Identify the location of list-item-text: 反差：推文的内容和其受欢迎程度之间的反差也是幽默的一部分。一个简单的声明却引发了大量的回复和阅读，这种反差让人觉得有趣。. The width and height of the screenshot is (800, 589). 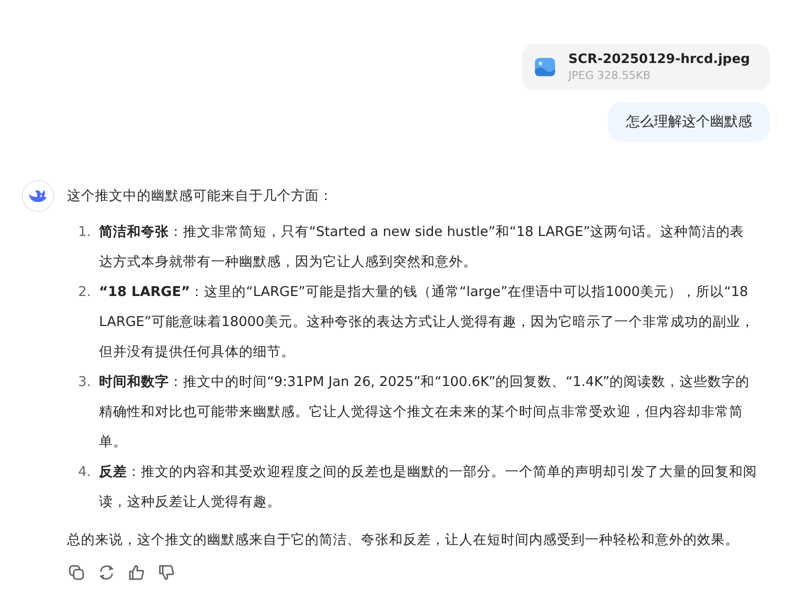
(428, 487).